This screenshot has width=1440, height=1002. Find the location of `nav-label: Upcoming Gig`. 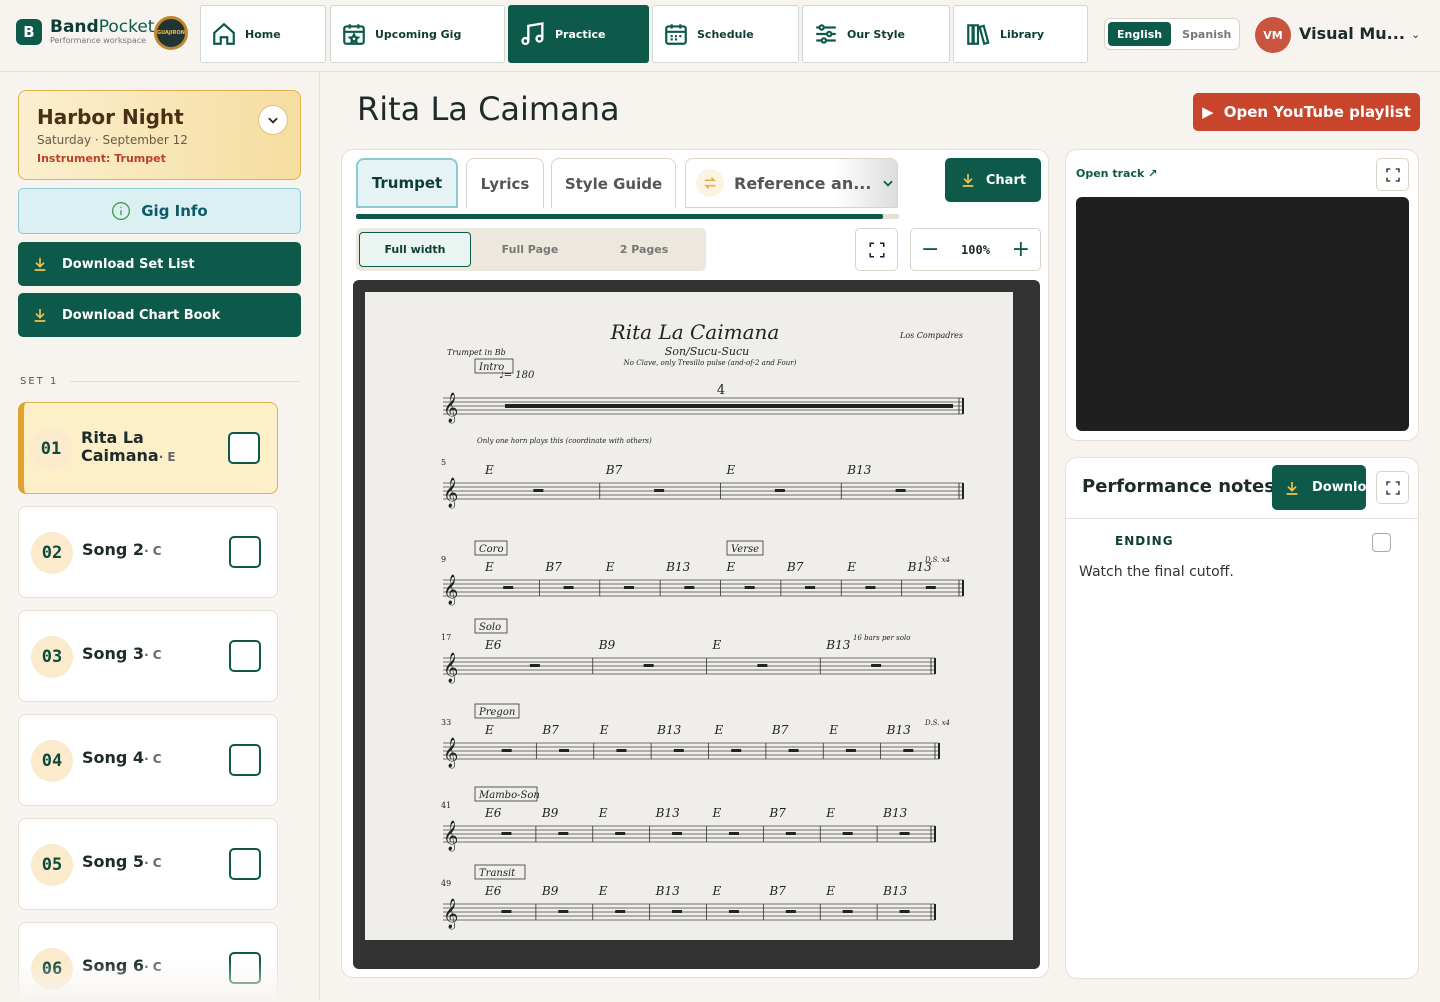

nav-label: Upcoming Gig is located at coordinates (418, 34).